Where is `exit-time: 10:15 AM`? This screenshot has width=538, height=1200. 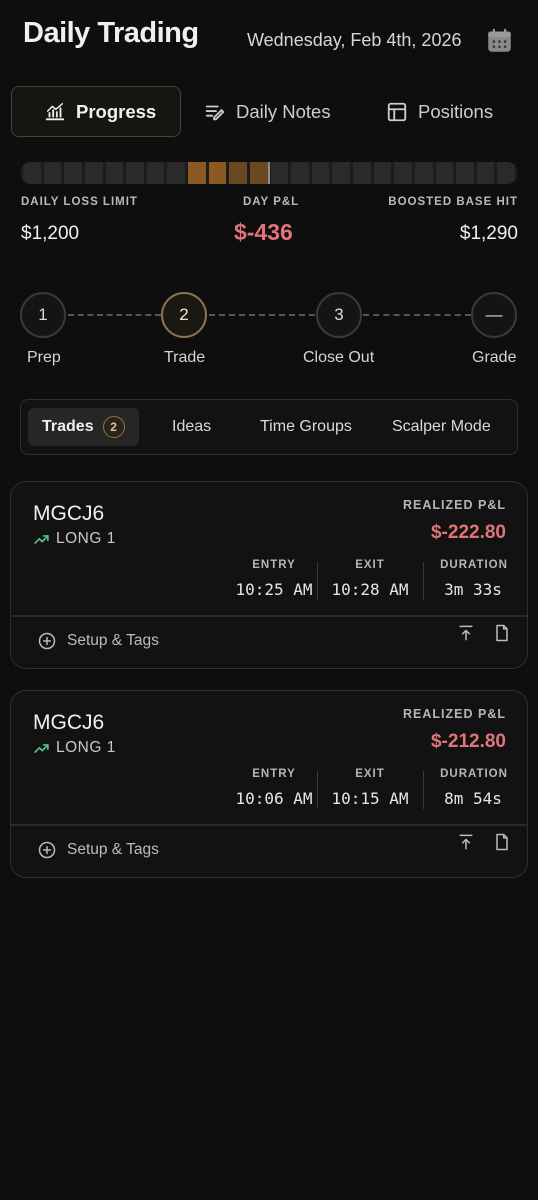
exit-time: 10:15 AM is located at coordinates (370, 798).